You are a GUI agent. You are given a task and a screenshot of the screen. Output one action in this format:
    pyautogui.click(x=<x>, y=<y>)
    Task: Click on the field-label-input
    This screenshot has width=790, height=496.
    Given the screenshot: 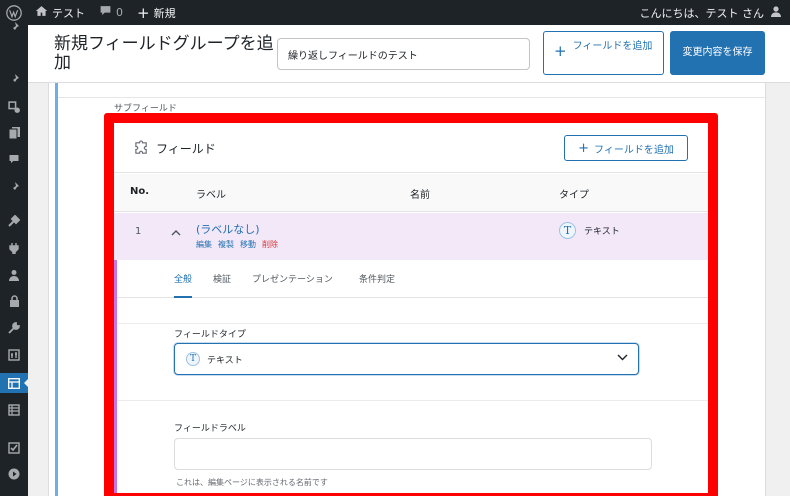 What is the action you would take?
    pyautogui.click(x=413, y=454)
    